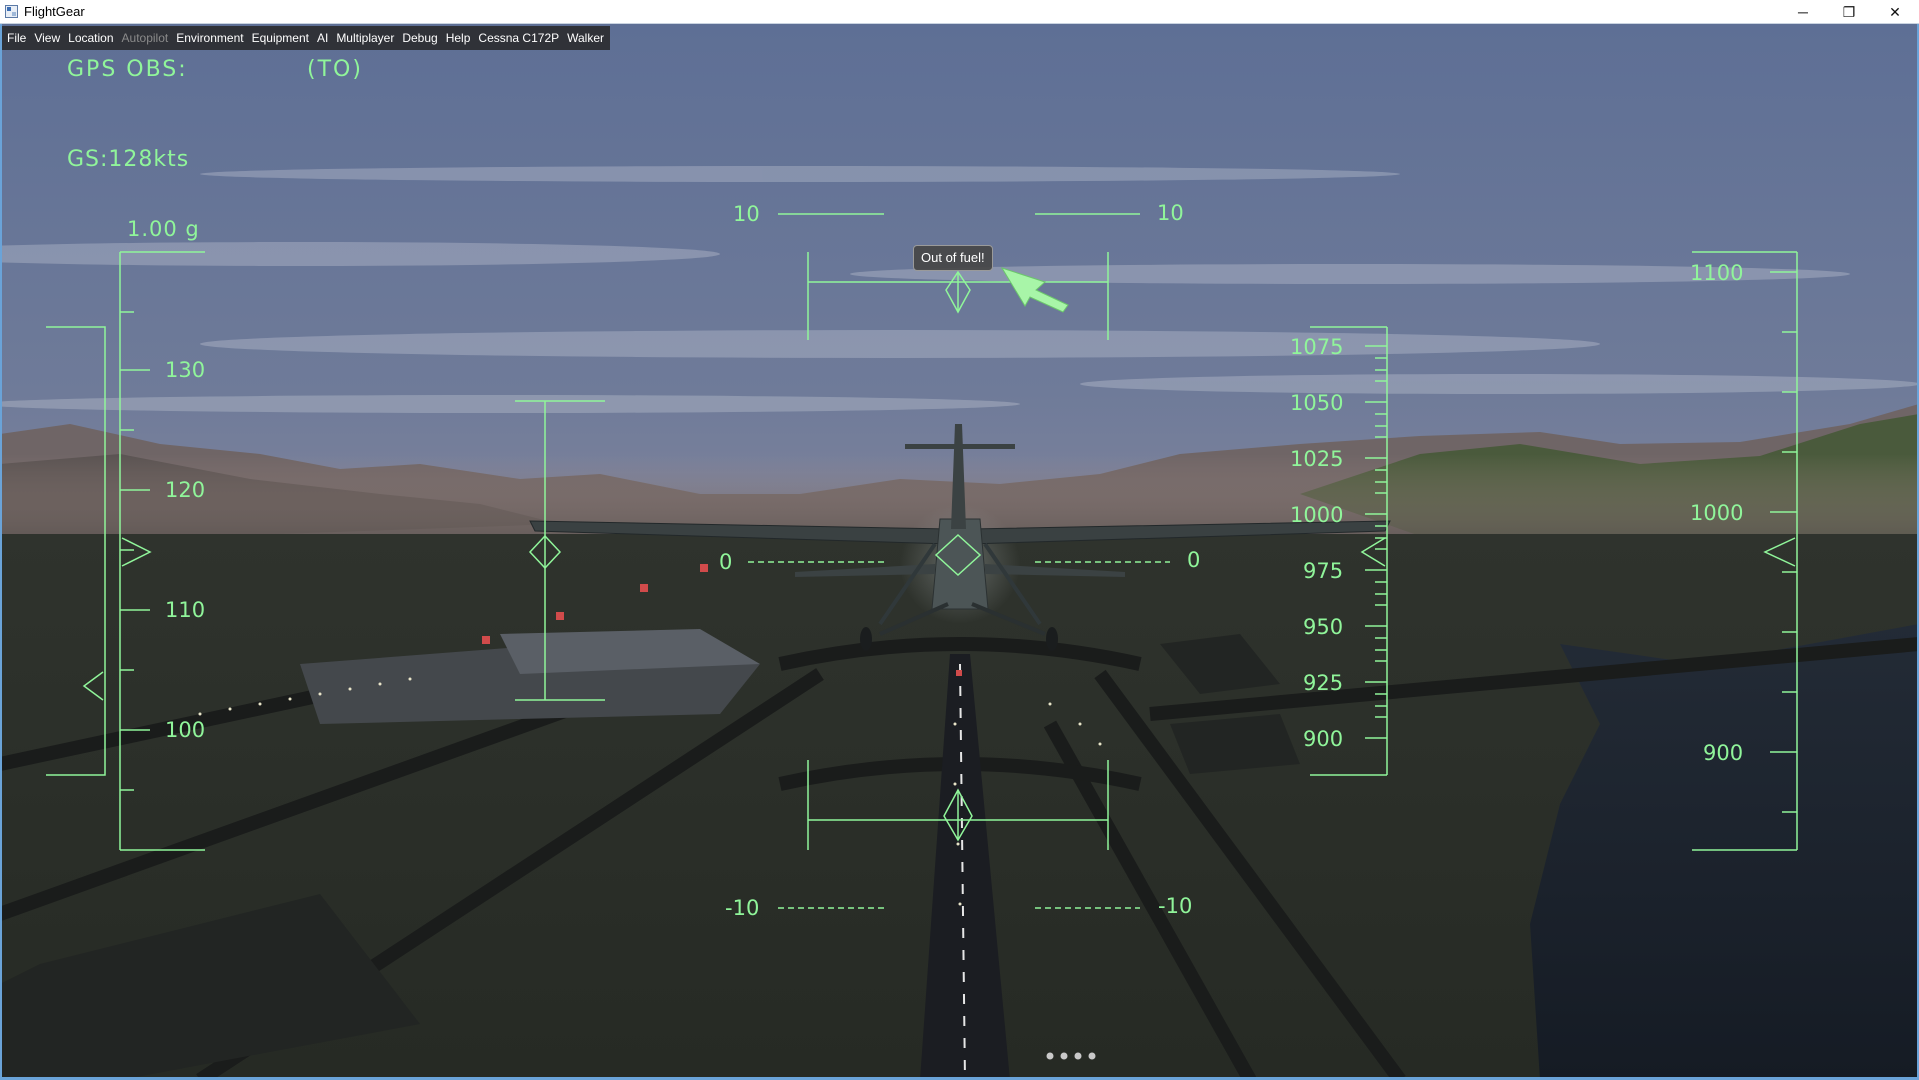 This screenshot has width=1919, height=1080. What do you see at coordinates (958, 555) in the screenshot?
I see `flight-path-marker` at bounding box center [958, 555].